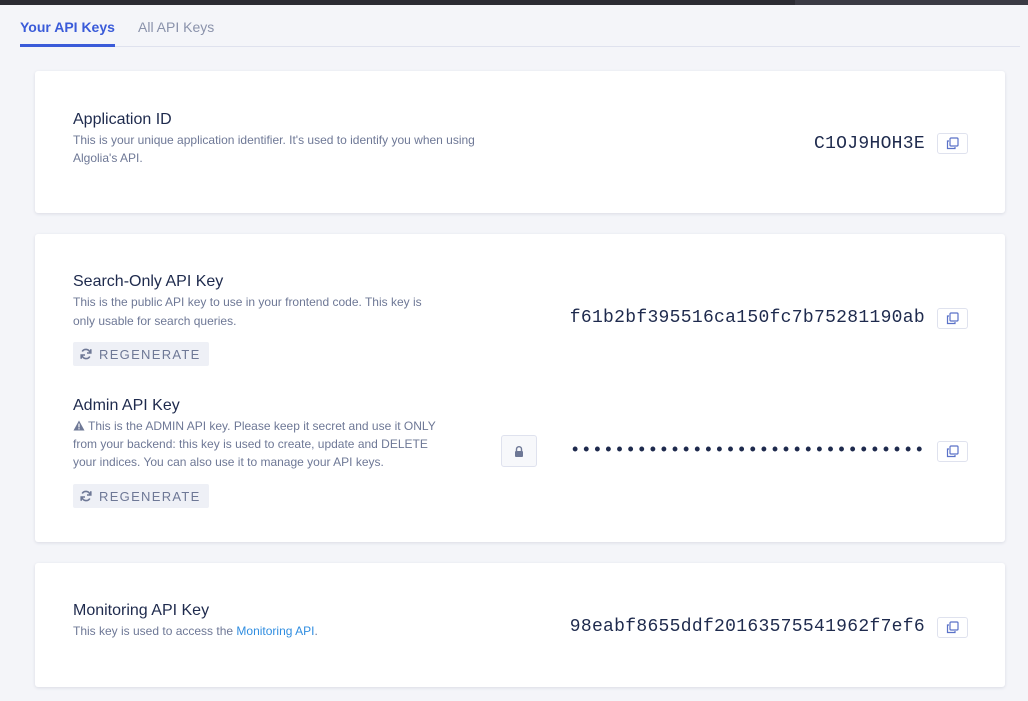 This screenshot has width=1028, height=701. I want to click on search-key-value: f61b2bf395516ca150fc7b75281190ab, so click(747, 318).